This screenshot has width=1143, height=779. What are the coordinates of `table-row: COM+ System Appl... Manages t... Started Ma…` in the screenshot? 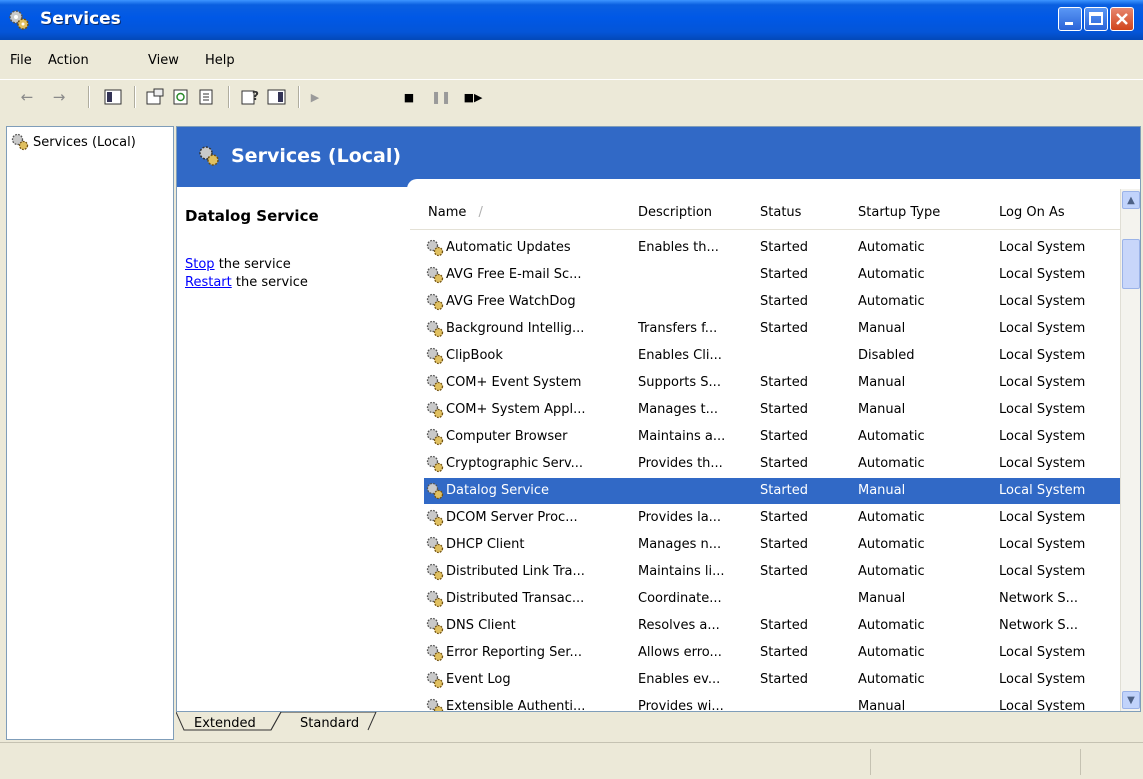 It's located at (772, 410).